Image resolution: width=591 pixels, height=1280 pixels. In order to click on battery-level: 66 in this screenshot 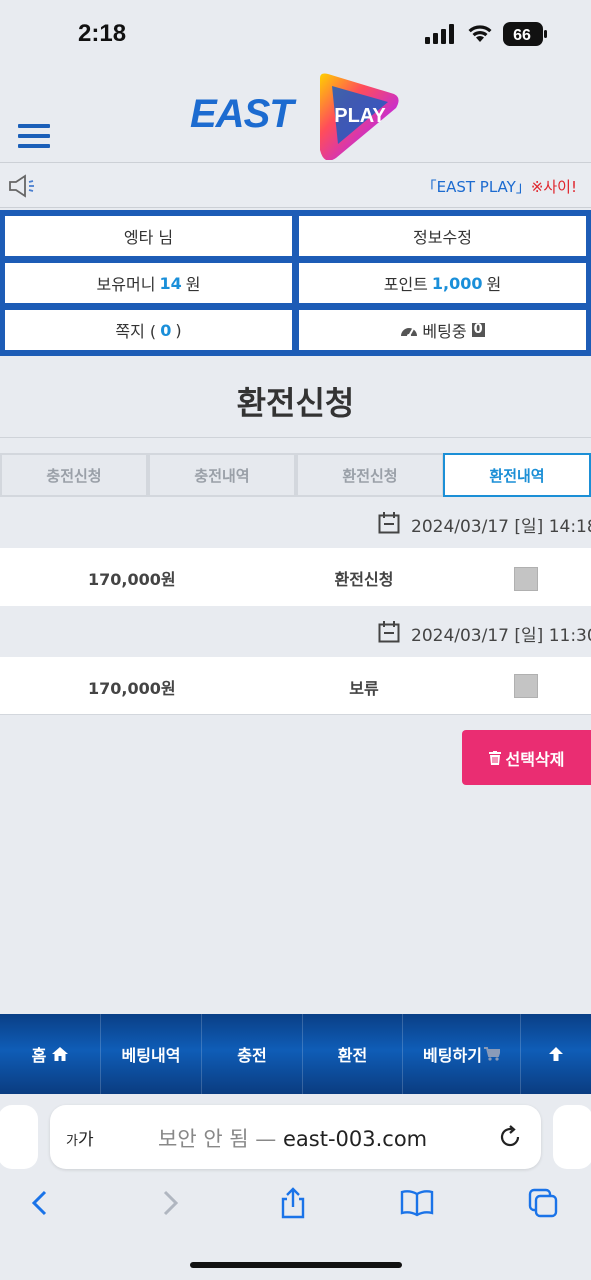, I will do `click(522, 35)`.